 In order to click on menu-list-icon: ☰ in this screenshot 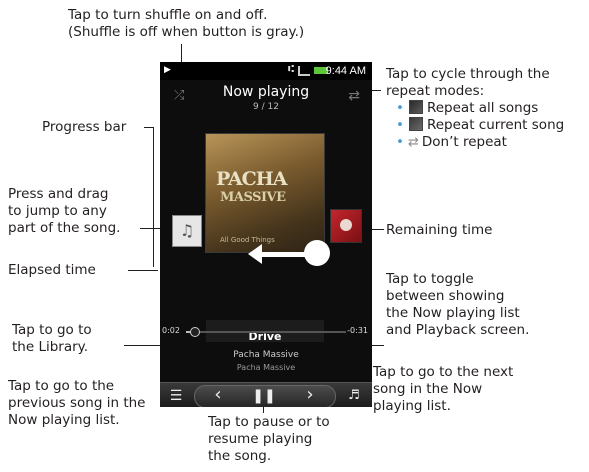, I will do `click(176, 396)`.